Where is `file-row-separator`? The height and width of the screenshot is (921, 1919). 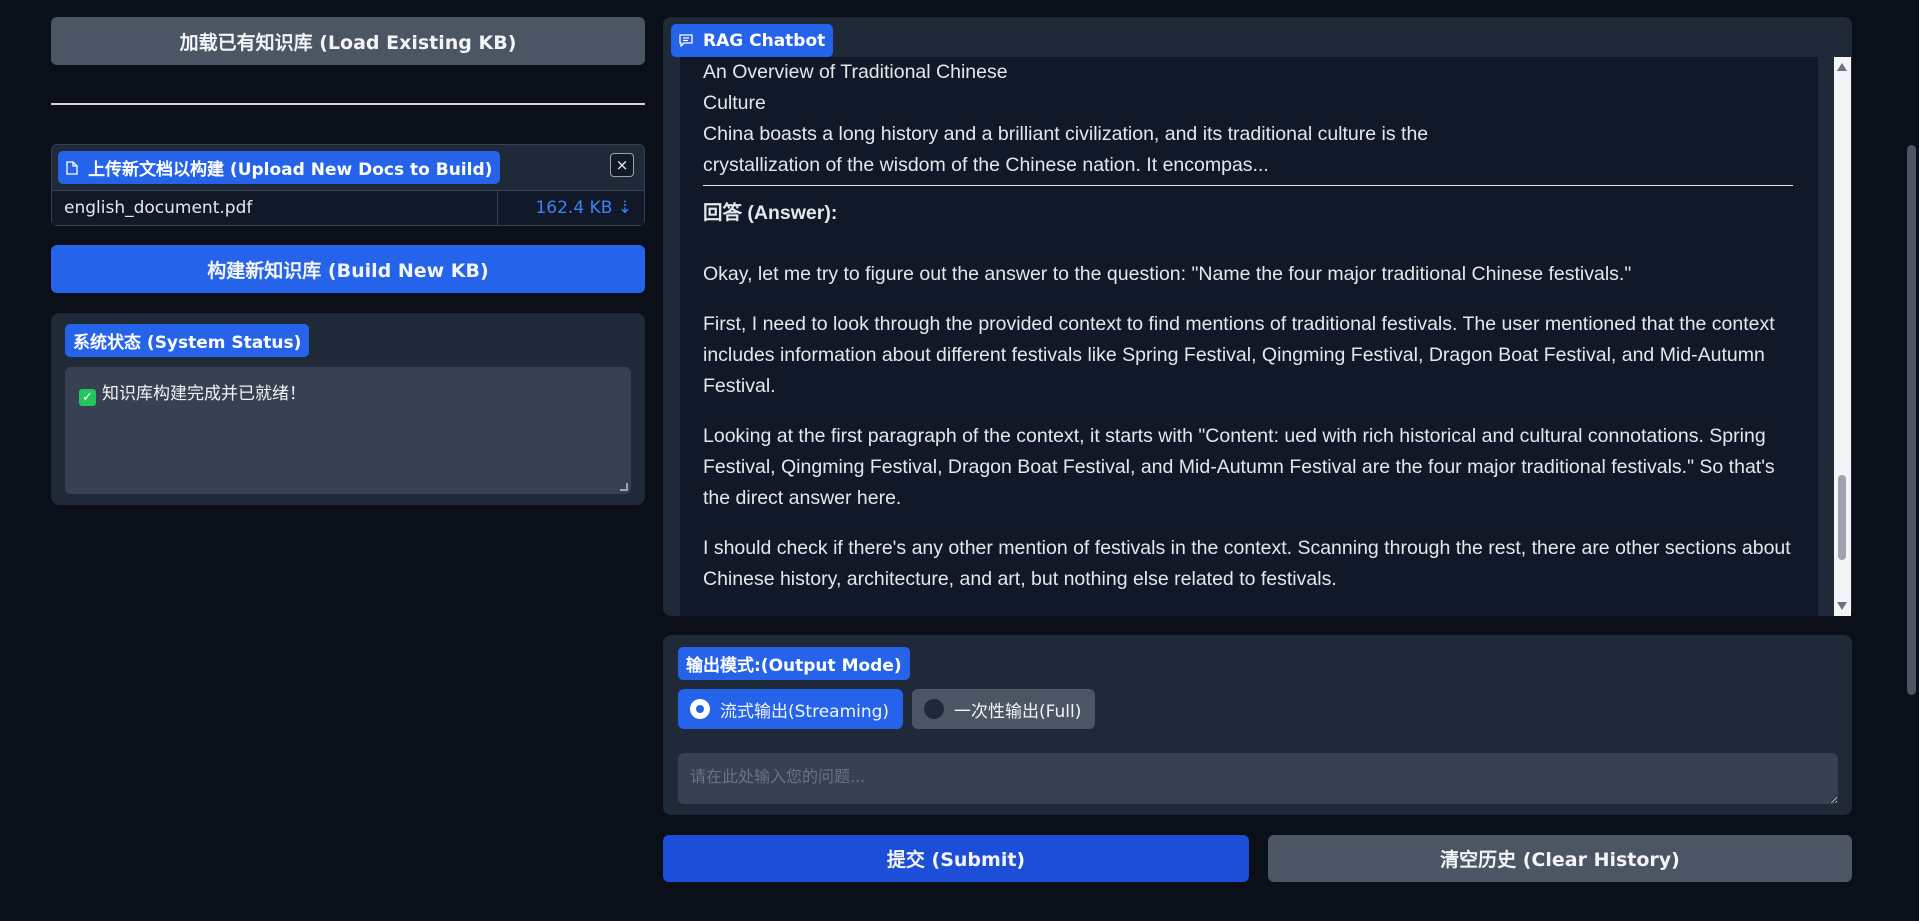
file-row-separator is located at coordinates (497, 208).